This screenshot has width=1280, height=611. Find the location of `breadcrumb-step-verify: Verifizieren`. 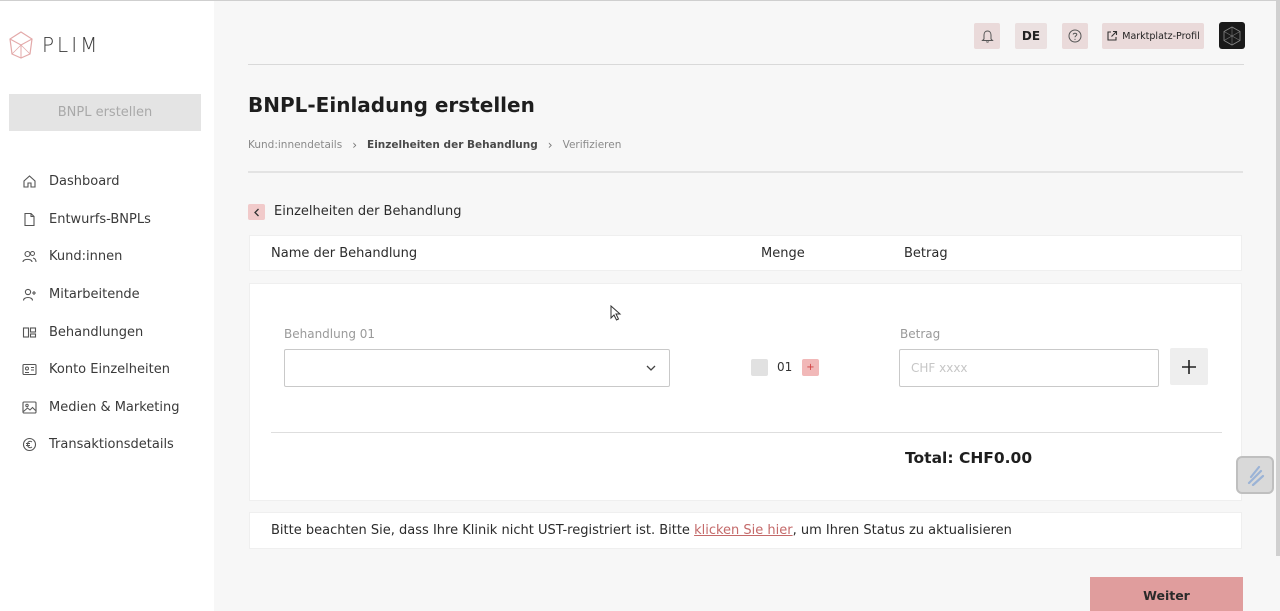

breadcrumb-step-verify: Verifizieren is located at coordinates (592, 145).